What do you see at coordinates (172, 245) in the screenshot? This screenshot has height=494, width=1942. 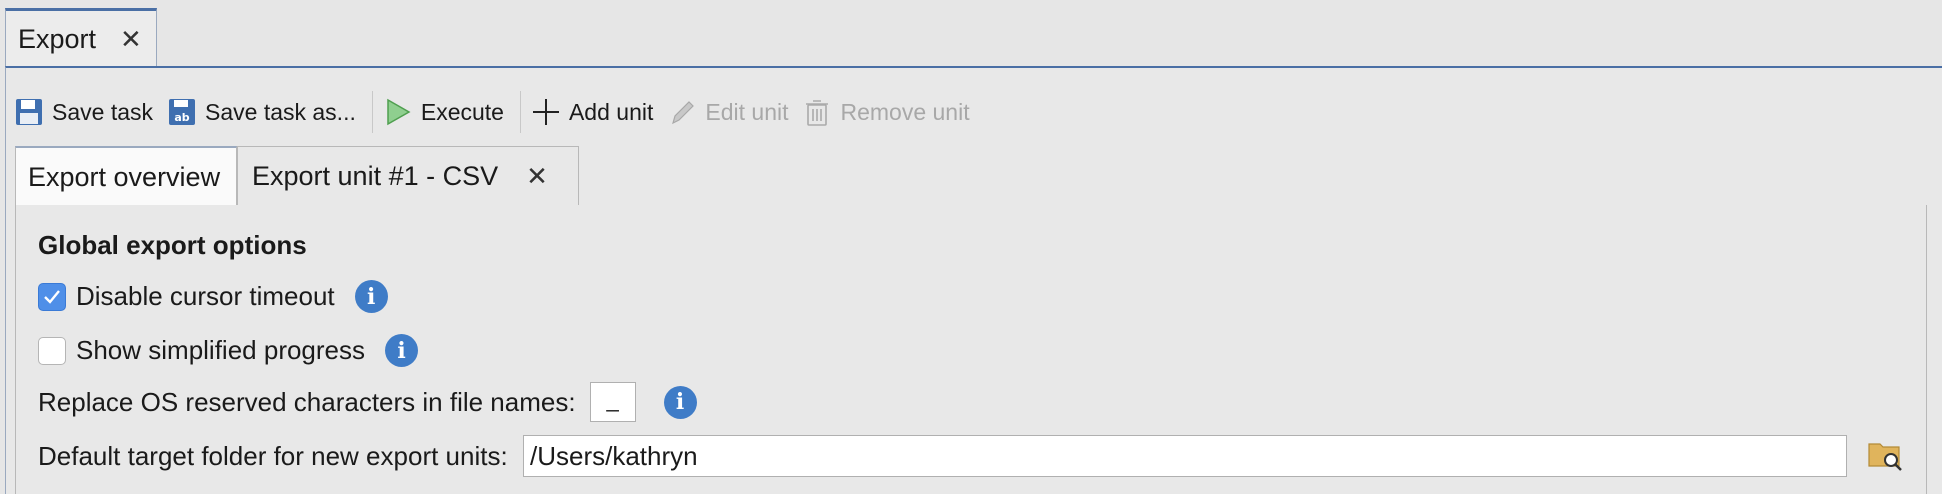 I see `section-heading: Global export options` at bounding box center [172, 245].